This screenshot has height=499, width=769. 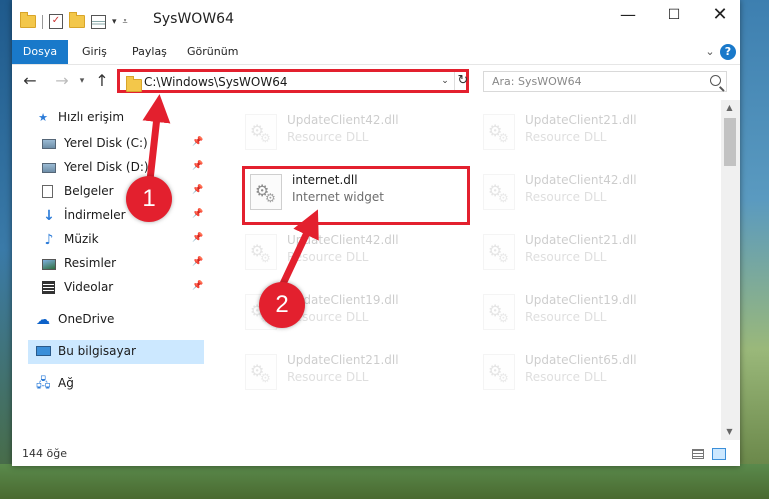 What do you see at coordinates (43, 117) in the screenshot?
I see `star-icon: ★` at bounding box center [43, 117].